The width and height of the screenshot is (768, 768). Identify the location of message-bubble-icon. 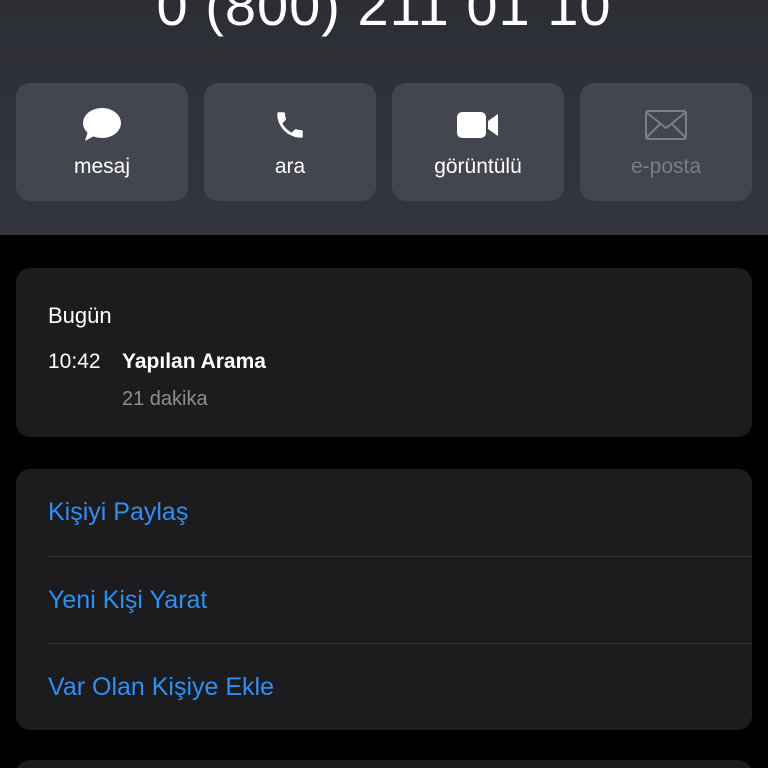
(102, 125).